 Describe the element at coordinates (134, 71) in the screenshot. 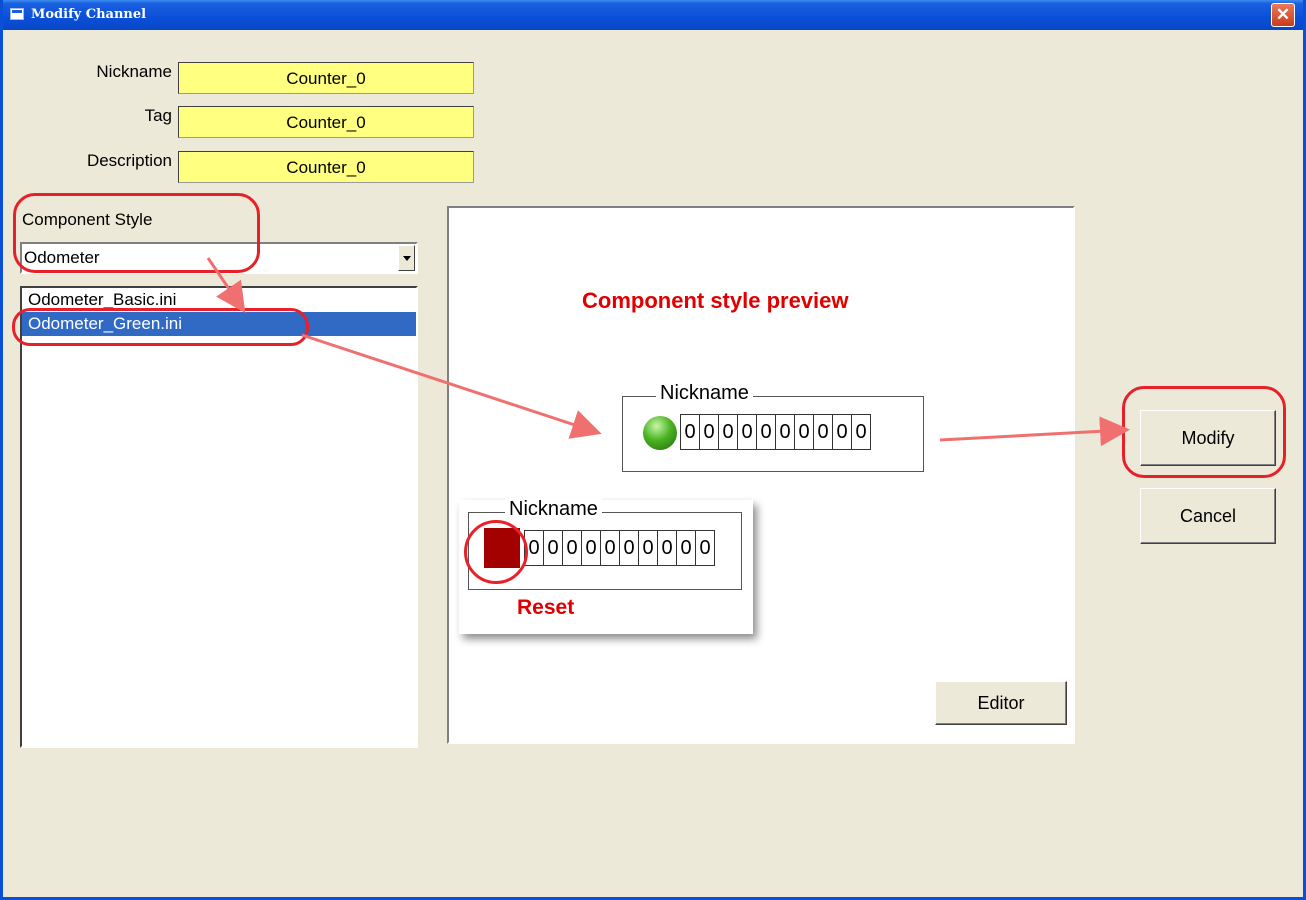

I see `nickname-label: Nickname` at that location.